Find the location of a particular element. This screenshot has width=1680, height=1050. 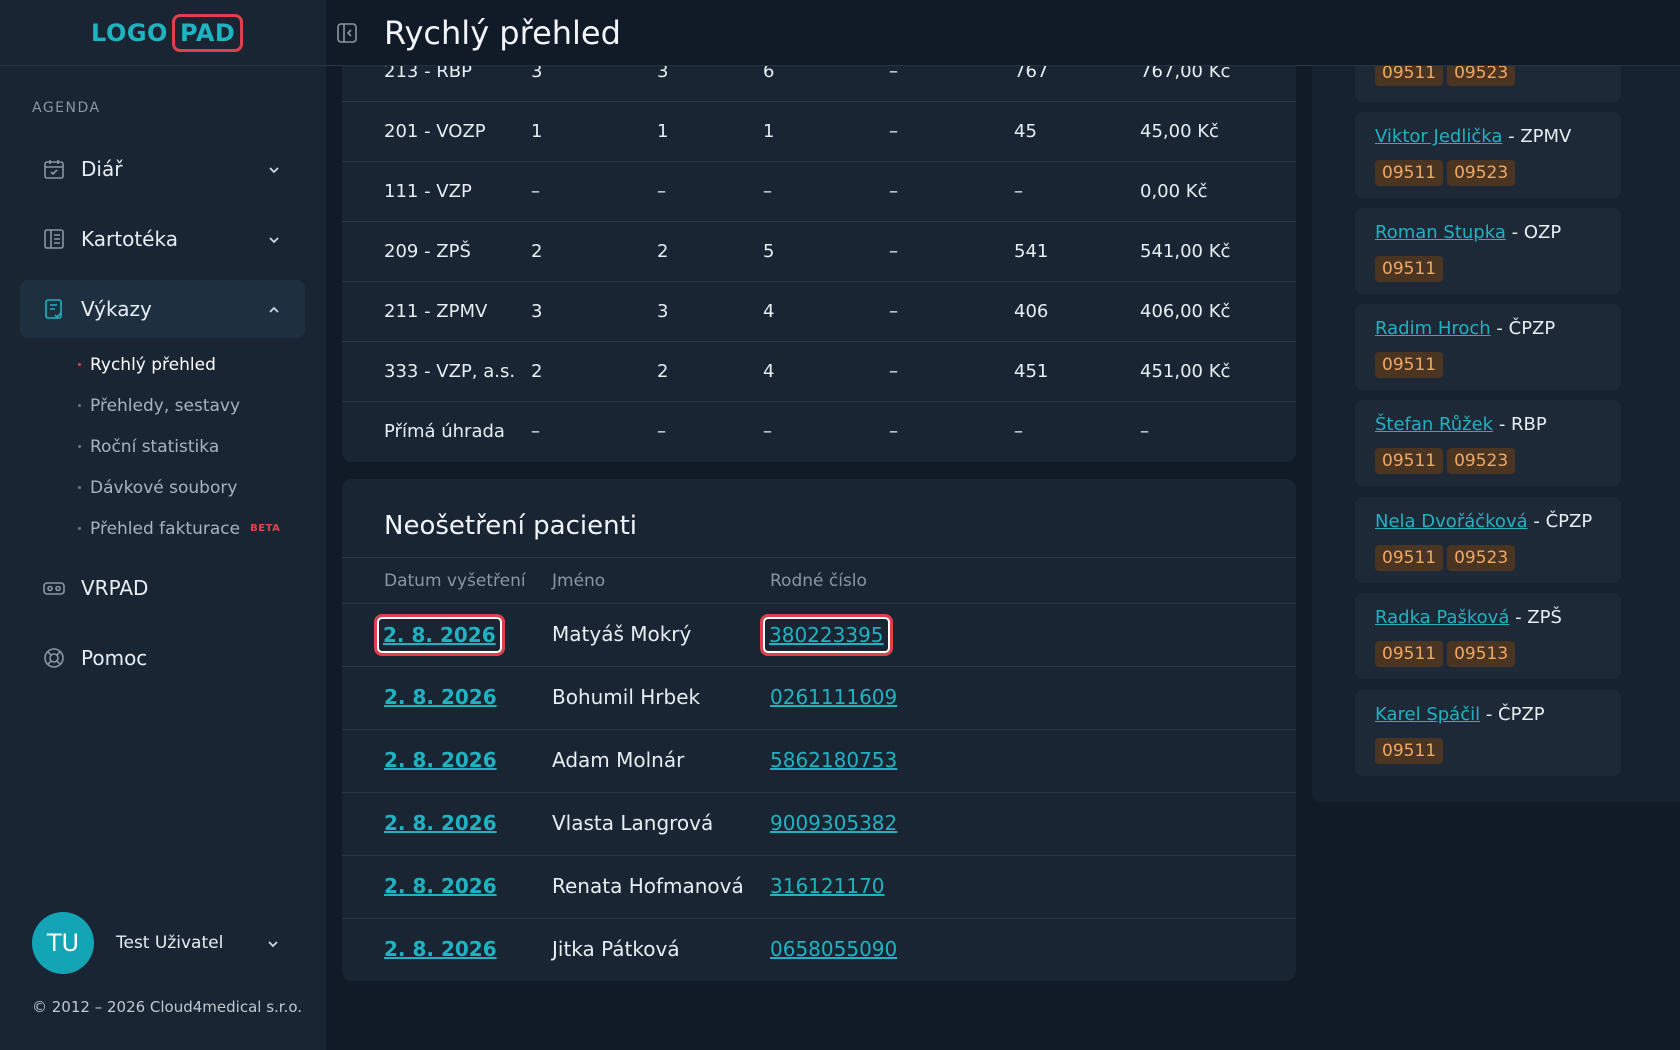

sidebar-item-vykazy: Výkazy is located at coordinates (162, 309).